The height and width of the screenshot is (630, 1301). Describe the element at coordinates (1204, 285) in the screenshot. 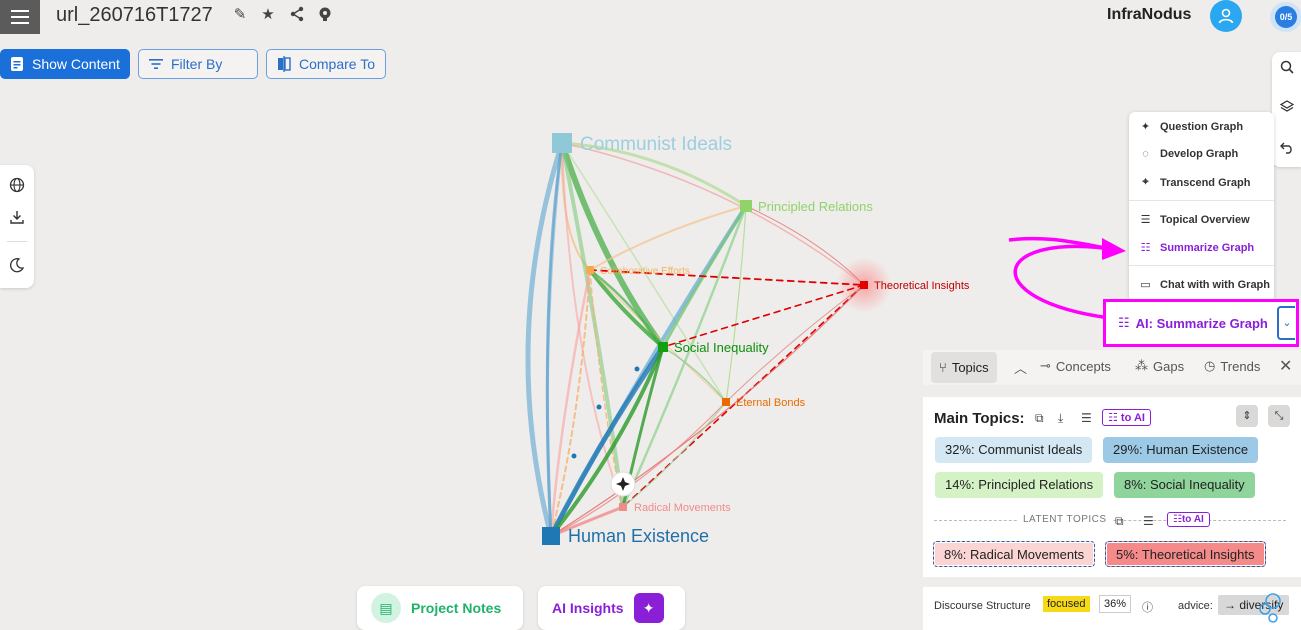

I see `menu-chat-with-graph: ▭ Chat with with Graph` at that location.